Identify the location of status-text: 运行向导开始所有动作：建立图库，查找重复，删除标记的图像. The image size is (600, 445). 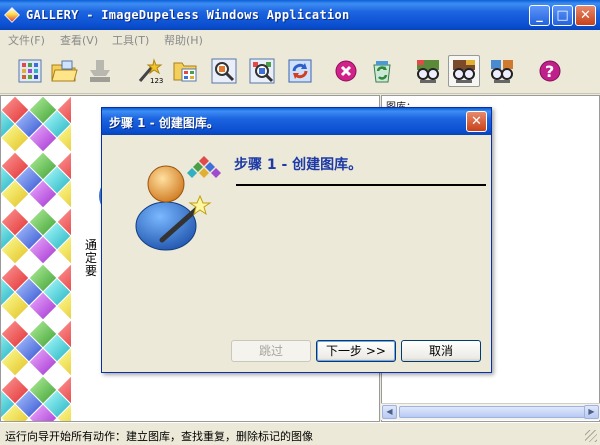
(159, 436).